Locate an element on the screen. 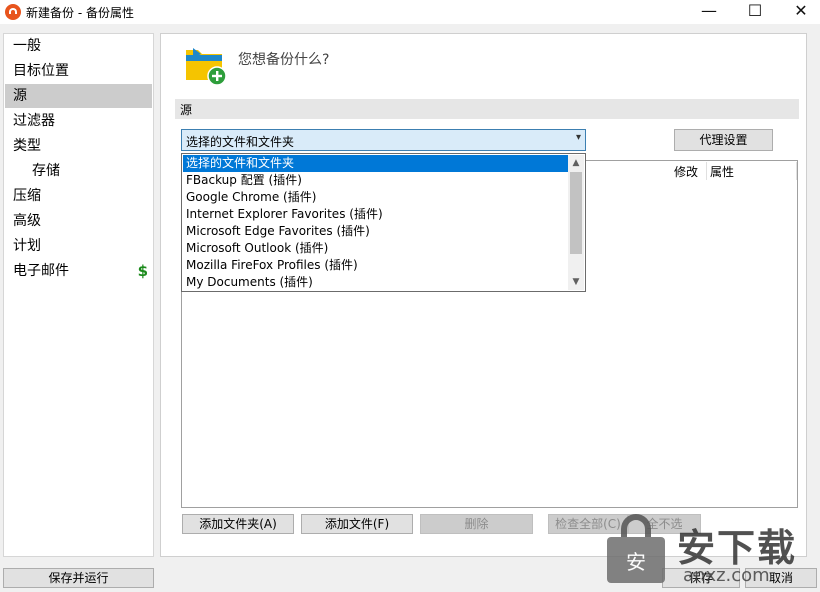 The height and width of the screenshot is (592, 820). watermark: 安 安下载 anxz.com is located at coordinates (710, 548).